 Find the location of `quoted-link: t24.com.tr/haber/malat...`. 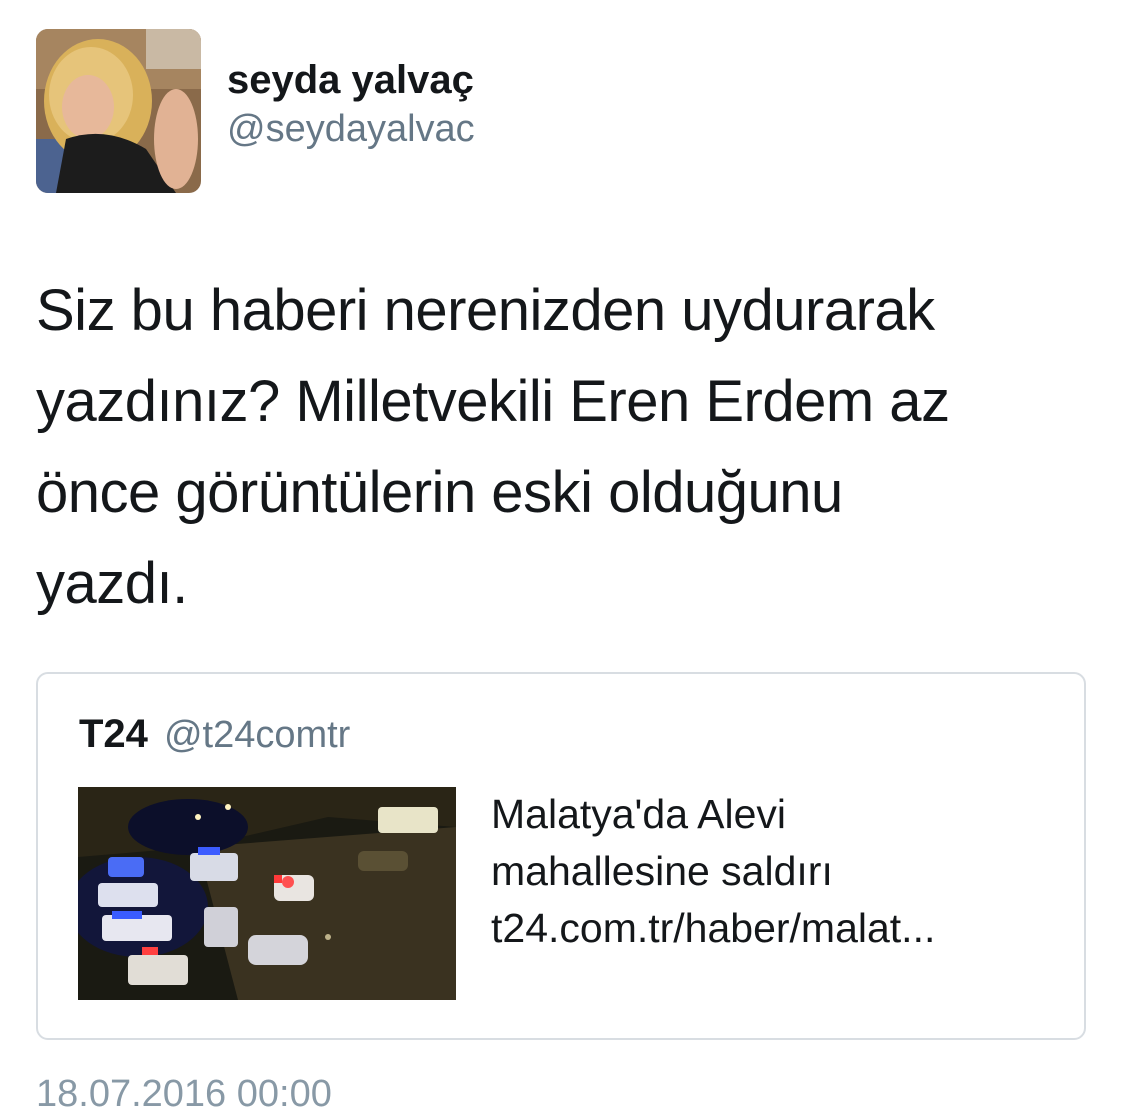

quoted-link: t24.com.tr/haber/malat... is located at coordinates (781, 928).